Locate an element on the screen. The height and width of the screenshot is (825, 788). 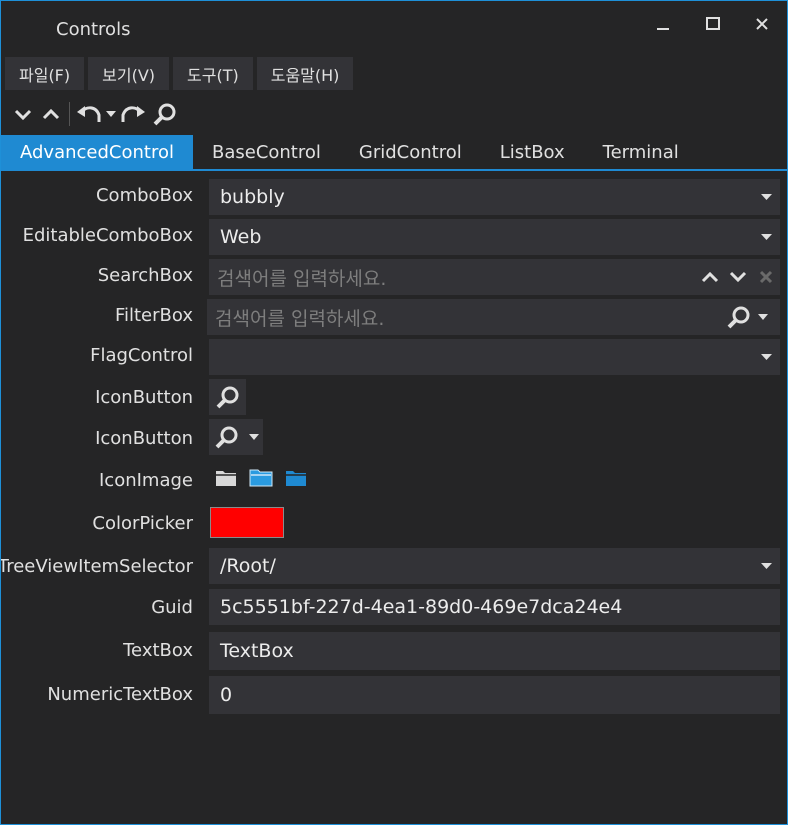
tab-terminal: Terminal is located at coordinates (641, 152).